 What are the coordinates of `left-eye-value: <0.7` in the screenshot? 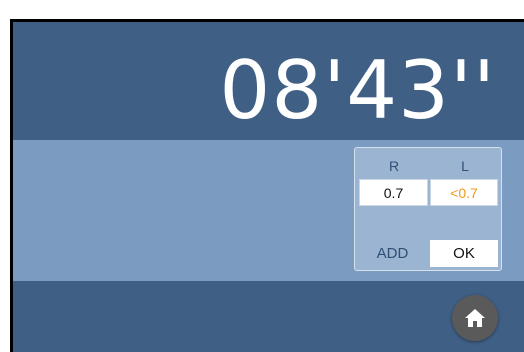 It's located at (464, 192).